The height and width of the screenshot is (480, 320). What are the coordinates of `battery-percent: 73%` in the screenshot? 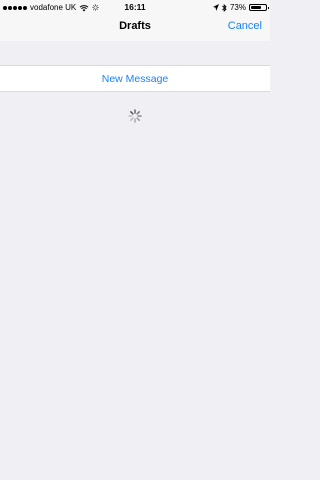 It's located at (237, 7).